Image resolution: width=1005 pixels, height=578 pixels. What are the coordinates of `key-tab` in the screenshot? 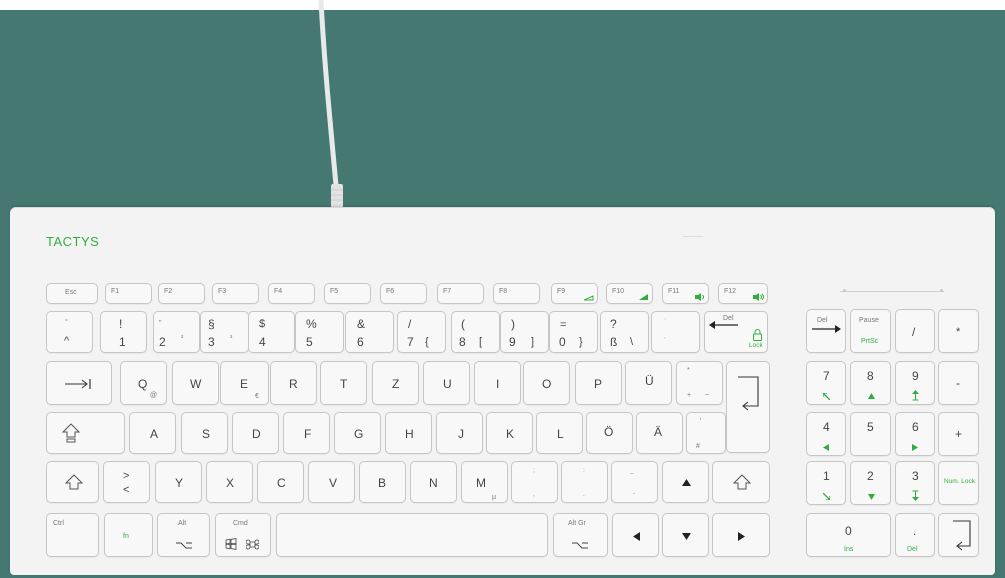 It's located at (79, 383).